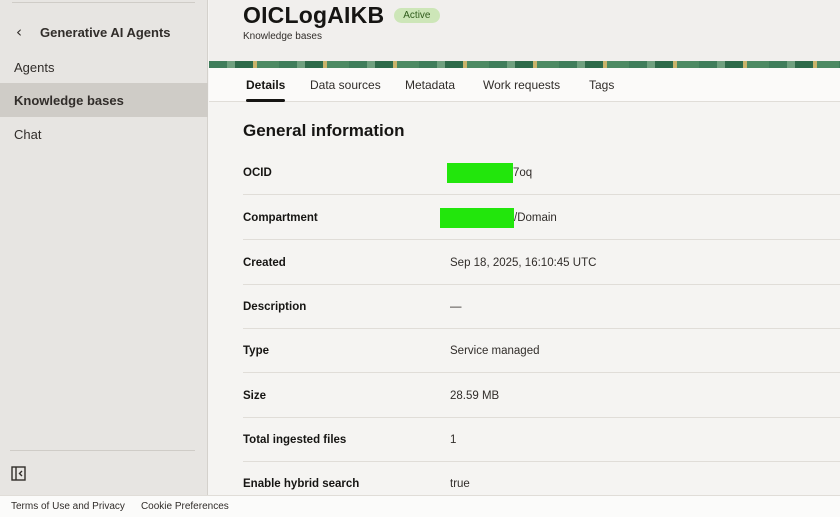  I want to click on ocid-value: 7oq, so click(523, 173).